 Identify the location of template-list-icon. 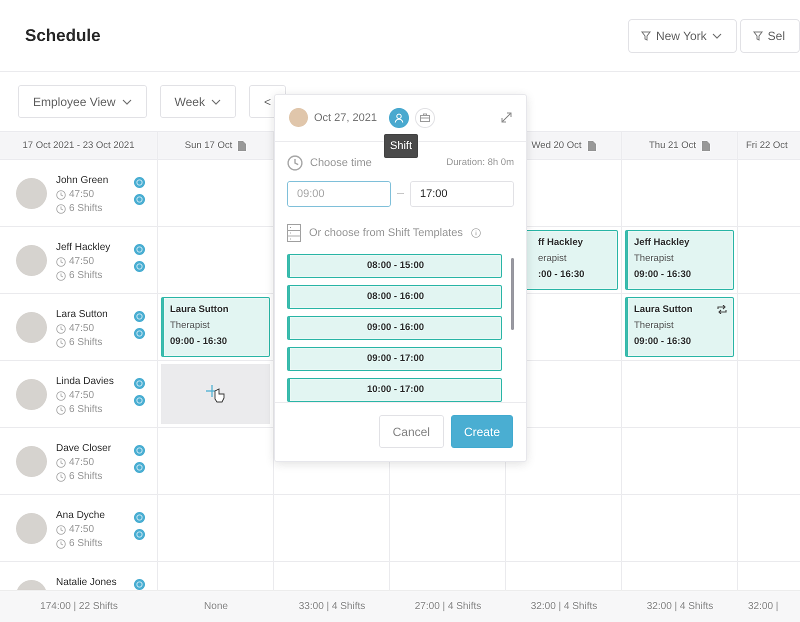
(294, 233).